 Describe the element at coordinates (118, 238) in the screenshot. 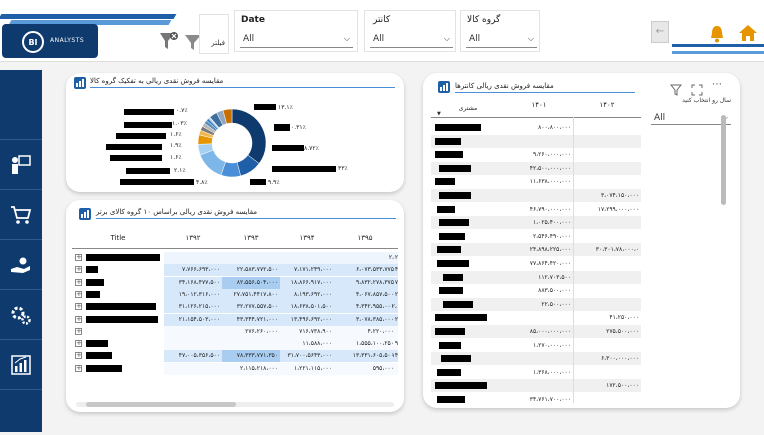

I see `top-table-header-0: Title` at that location.